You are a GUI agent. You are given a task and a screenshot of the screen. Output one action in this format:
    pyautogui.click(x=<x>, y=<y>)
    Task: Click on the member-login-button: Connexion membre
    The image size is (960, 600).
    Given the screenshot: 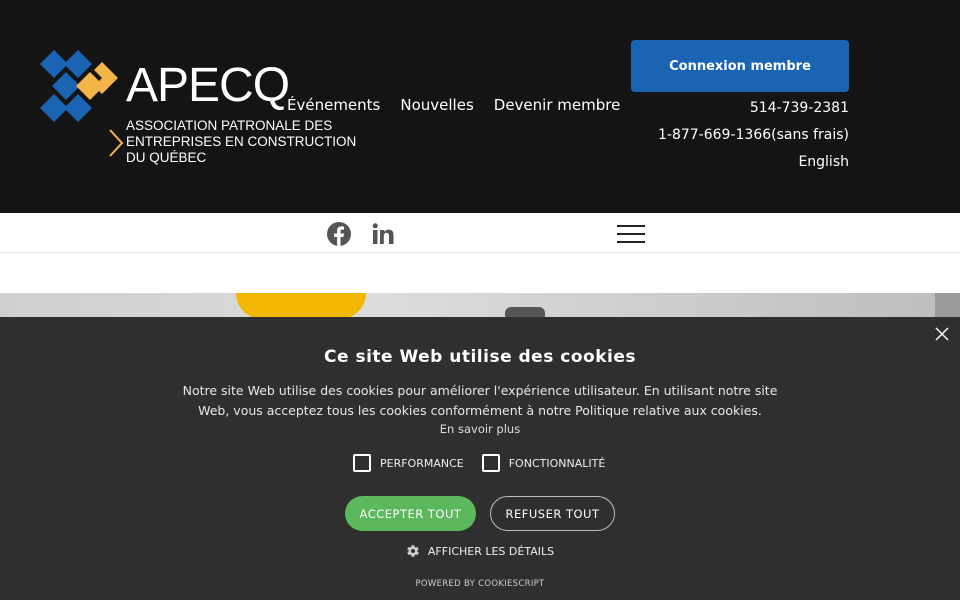 What is the action you would take?
    pyautogui.click(x=740, y=66)
    